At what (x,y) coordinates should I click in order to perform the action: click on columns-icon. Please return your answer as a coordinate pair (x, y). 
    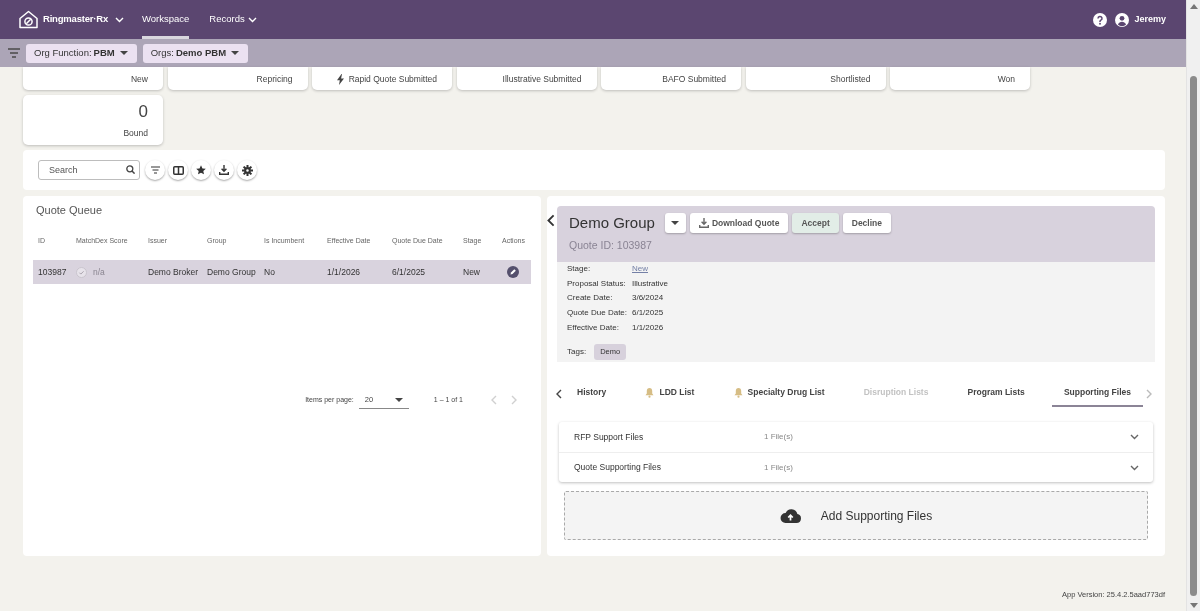
    Looking at the image, I should click on (178, 170).